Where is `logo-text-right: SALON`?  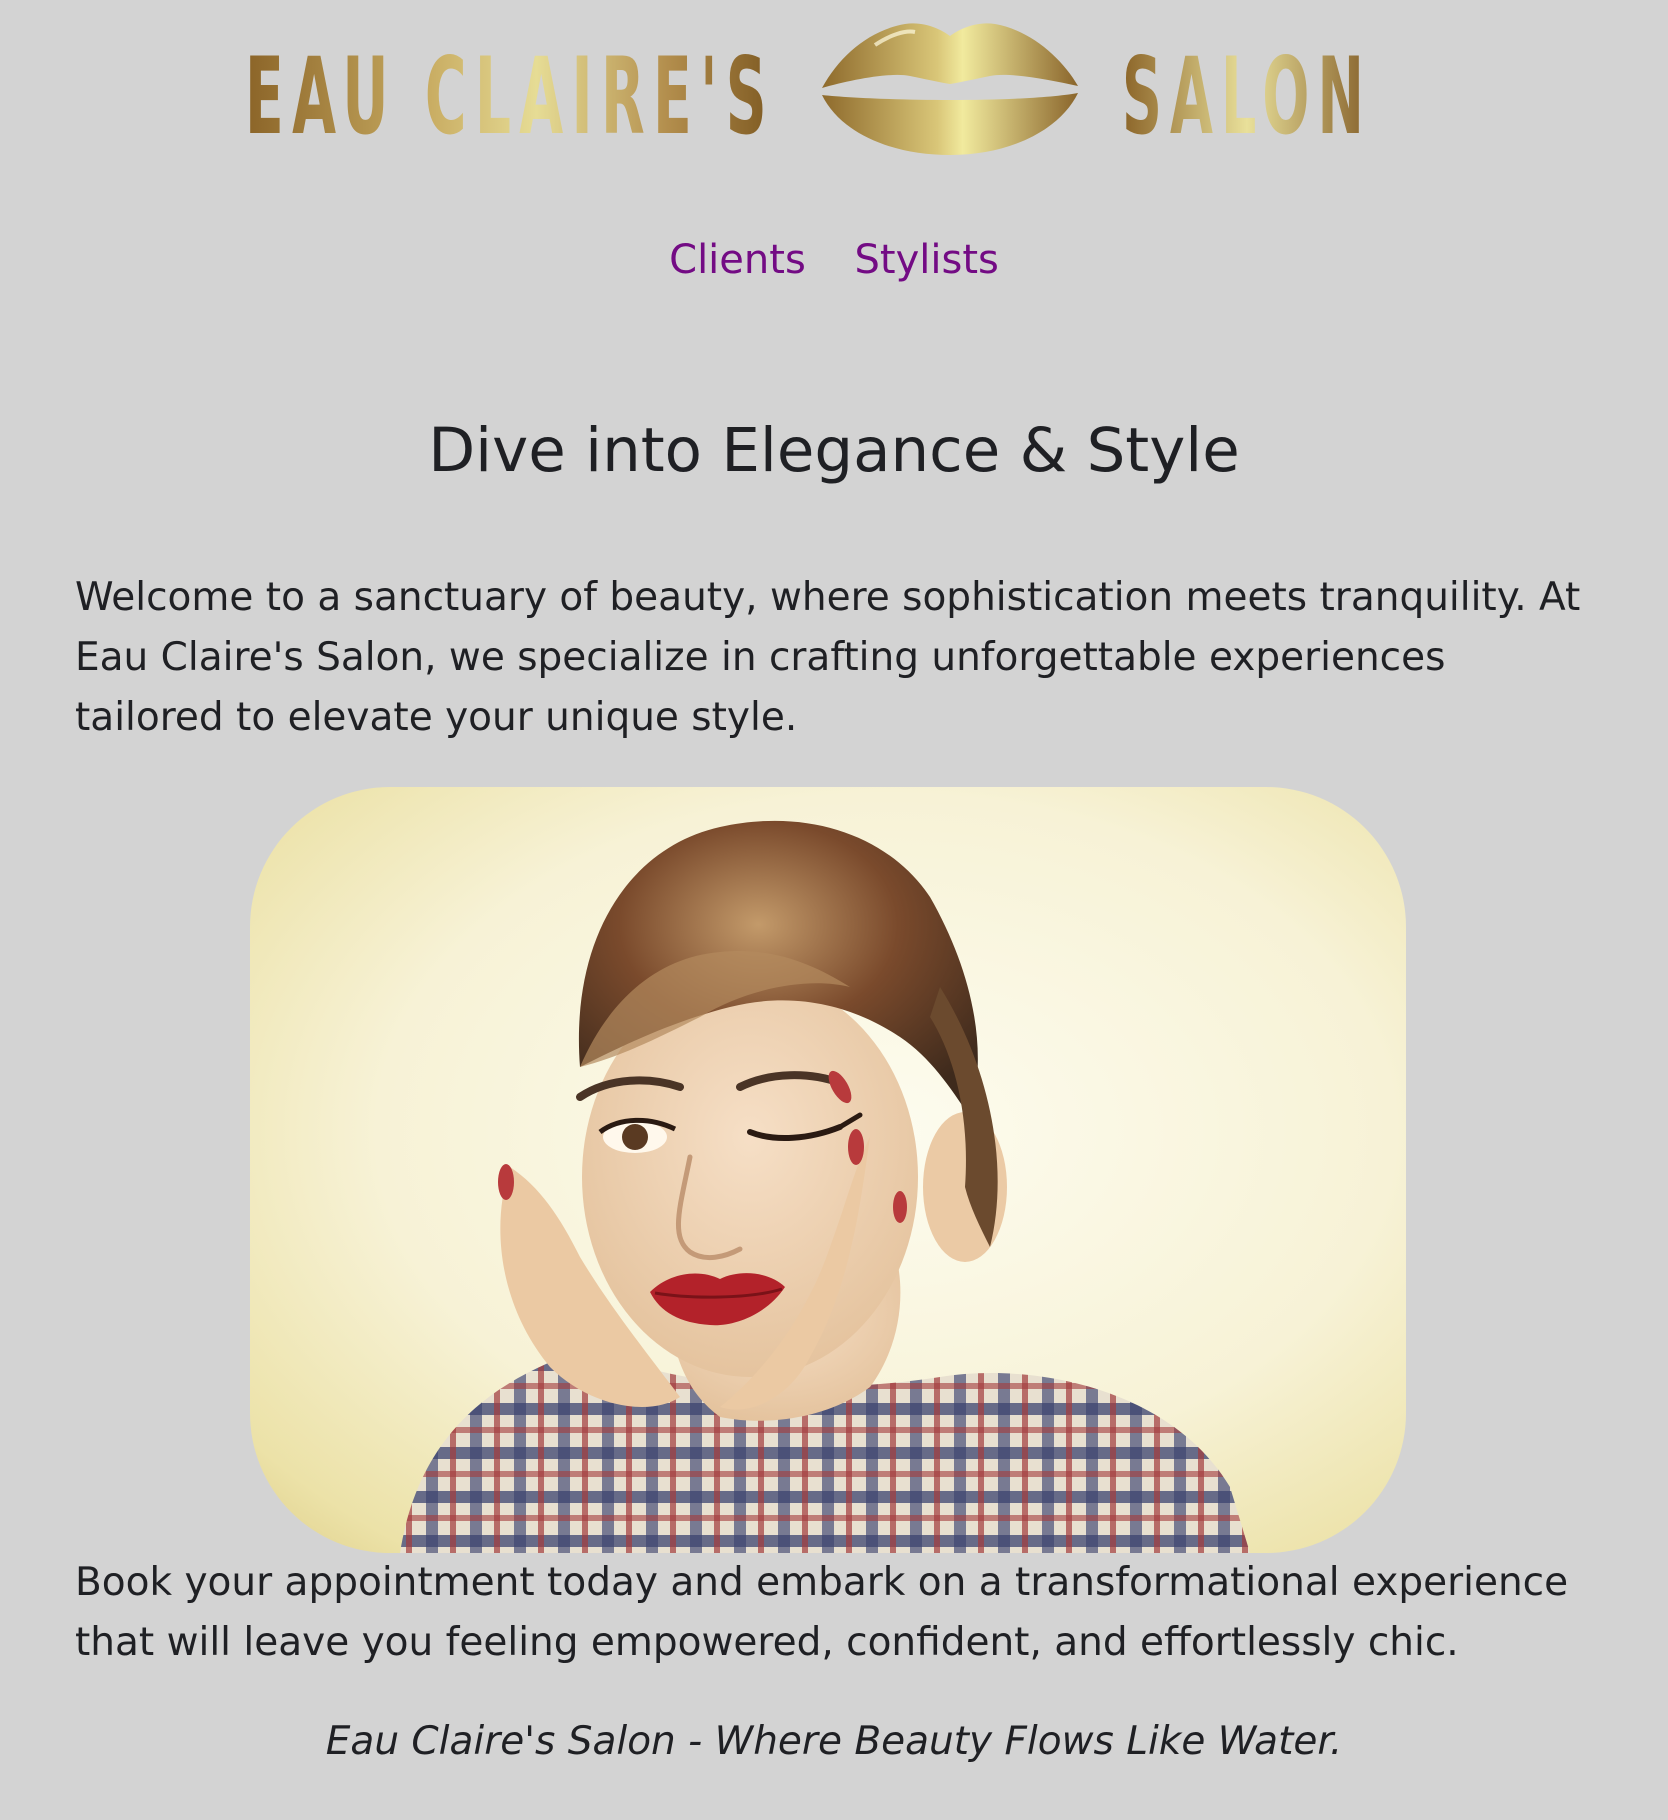 logo-text-right: SALON is located at coordinates (1247, 96).